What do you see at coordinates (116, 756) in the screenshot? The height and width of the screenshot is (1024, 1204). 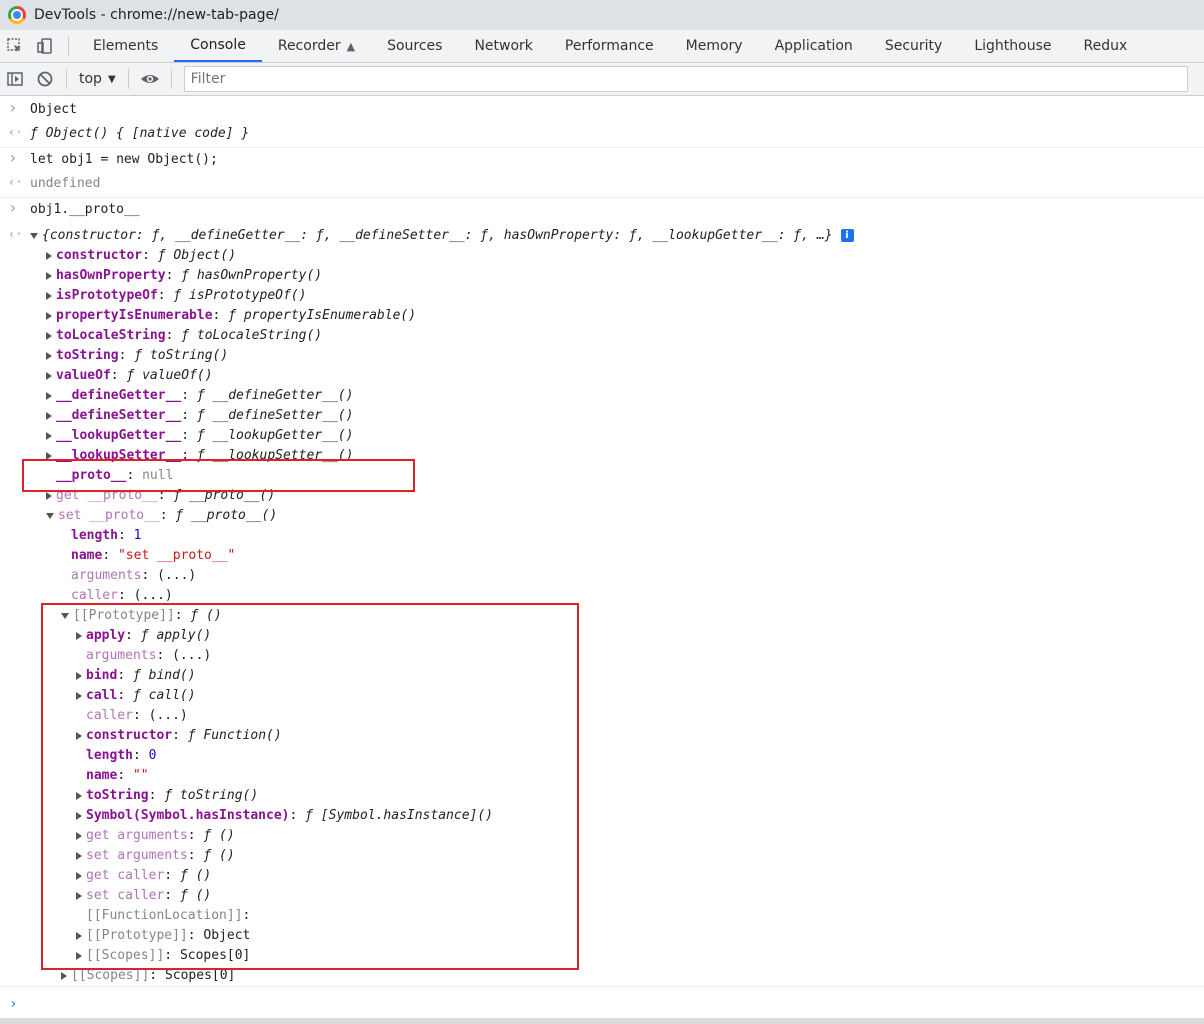 I see `tree-row: length: 0` at bounding box center [116, 756].